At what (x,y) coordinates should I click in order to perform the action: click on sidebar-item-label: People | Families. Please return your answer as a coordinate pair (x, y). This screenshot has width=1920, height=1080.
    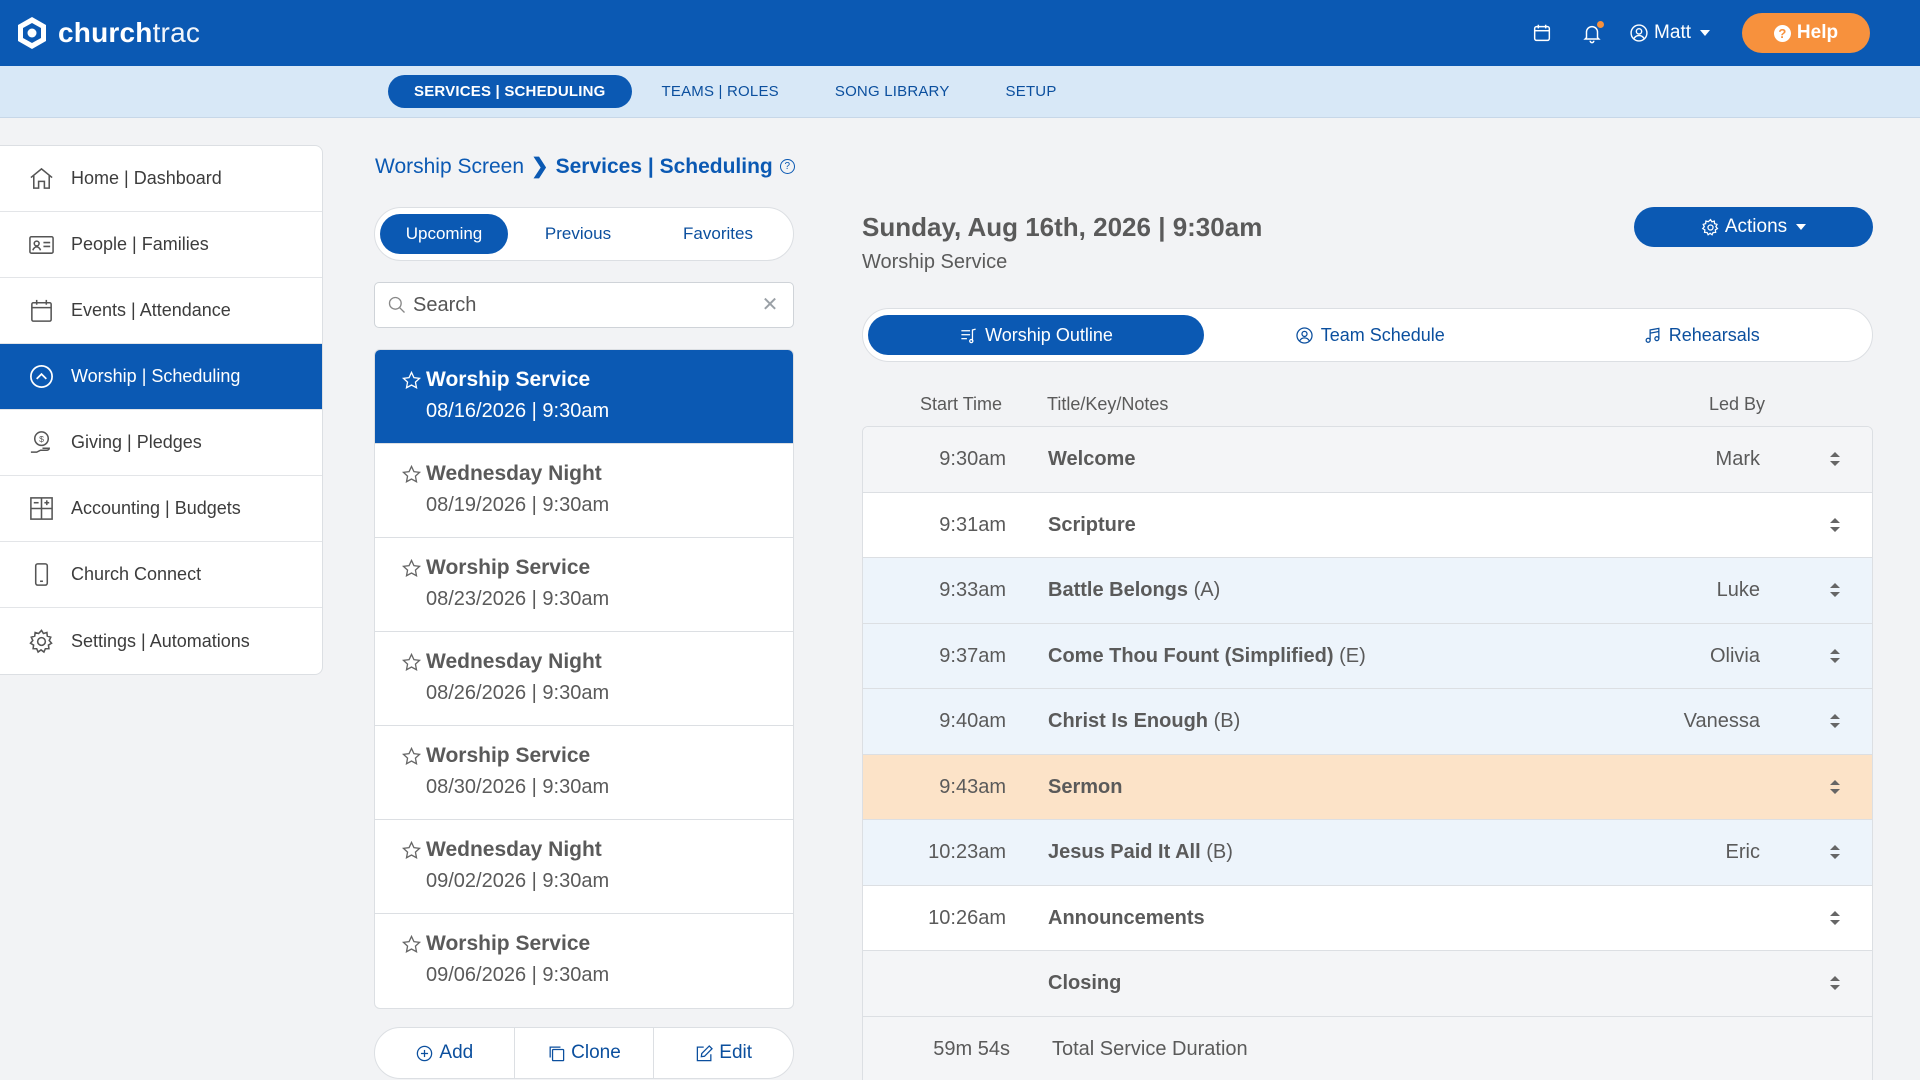
    Looking at the image, I should click on (140, 244).